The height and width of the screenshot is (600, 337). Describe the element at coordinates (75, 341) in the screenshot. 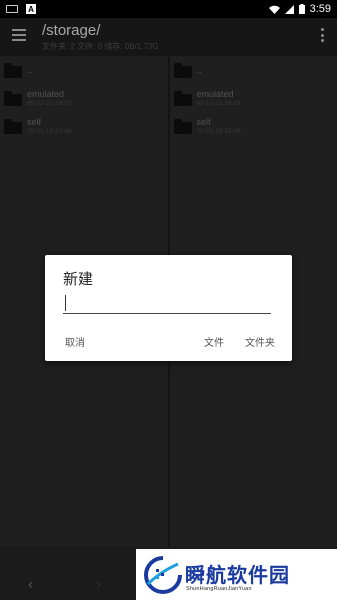

I see `cancel-button: 取消` at that location.